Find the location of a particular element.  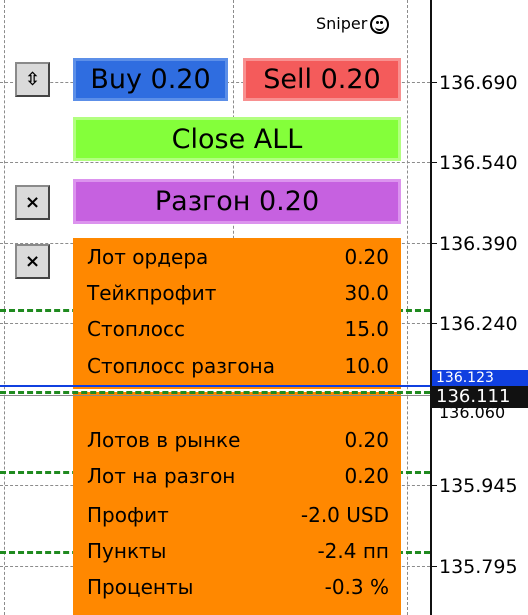

panel-row-label: Стоплосс разгона is located at coordinates (181, 366).